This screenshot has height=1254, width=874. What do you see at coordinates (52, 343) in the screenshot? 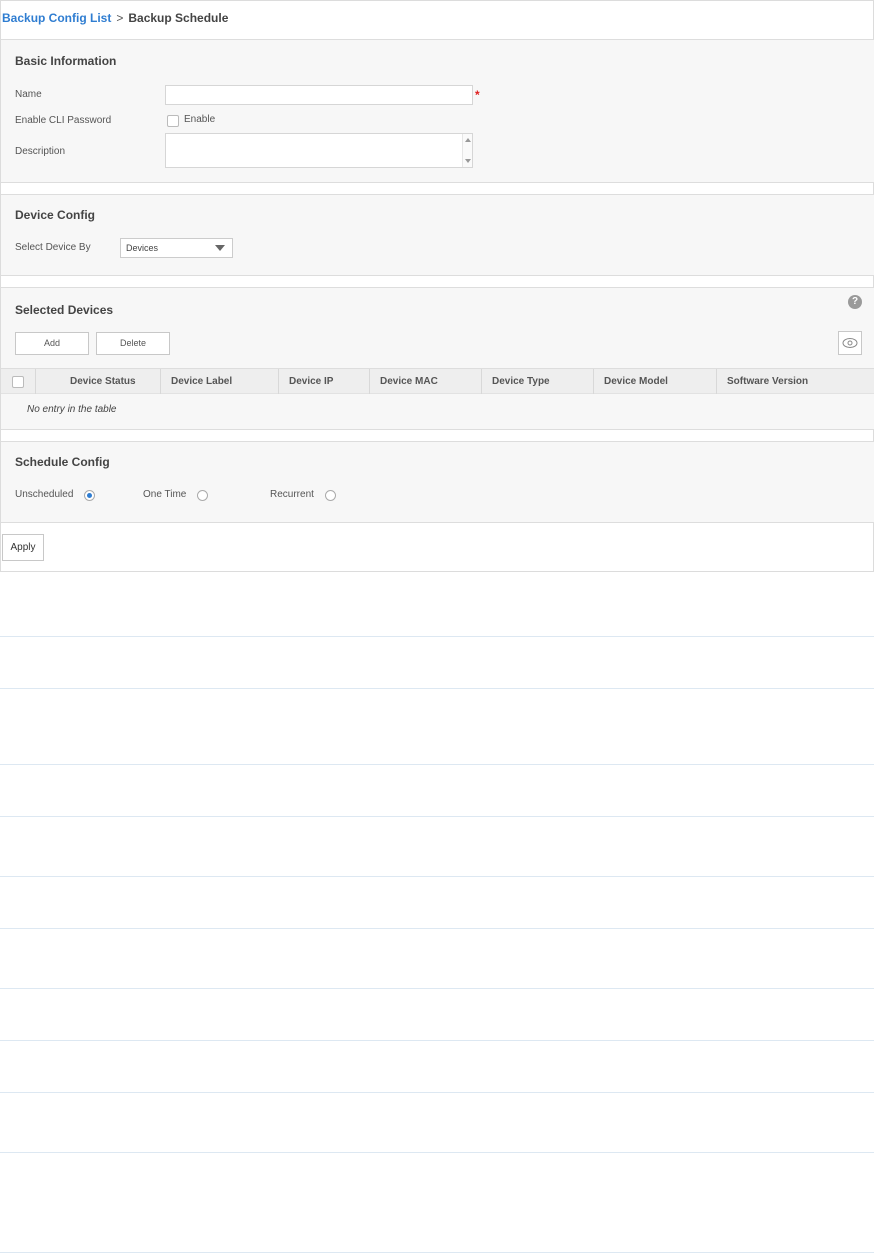
I see `add-button: Add` at bounding box center [52, 343].